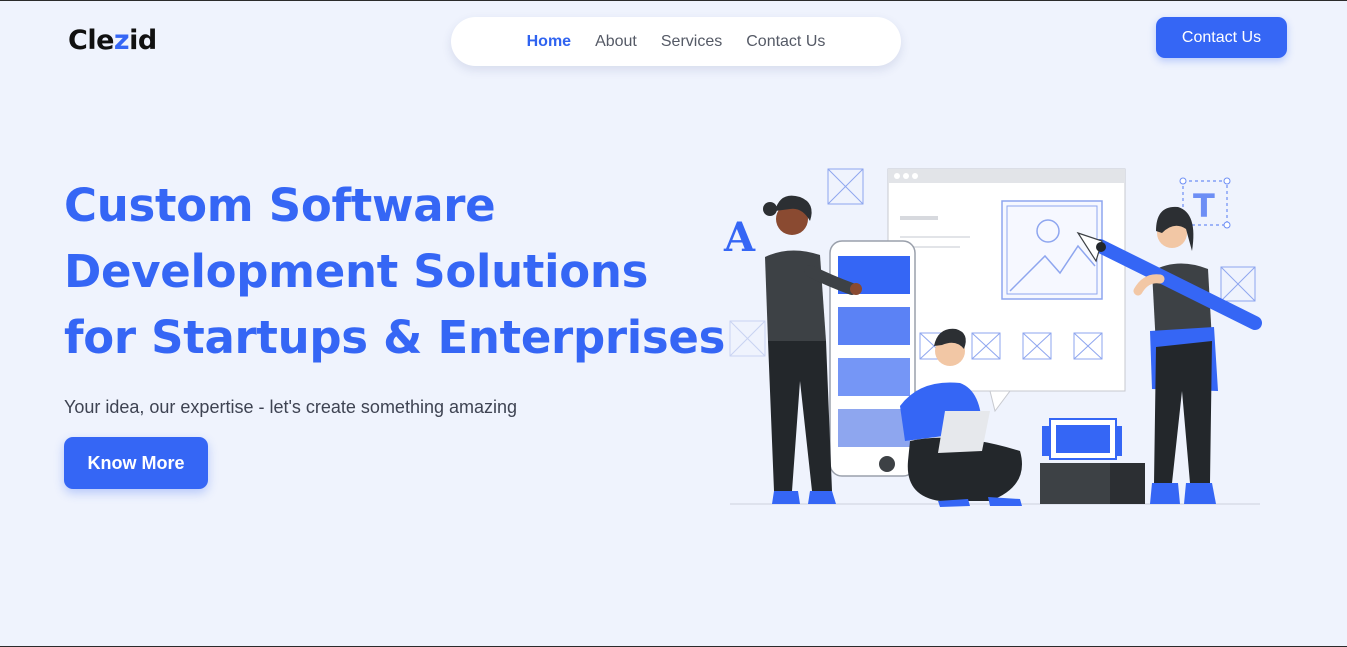 This screenshot has width=1347, height=647. What do you see at coordinates (91, 40) in the screenshot?
I see `brand-name-start: Cle` at bounding box center [91, 40].